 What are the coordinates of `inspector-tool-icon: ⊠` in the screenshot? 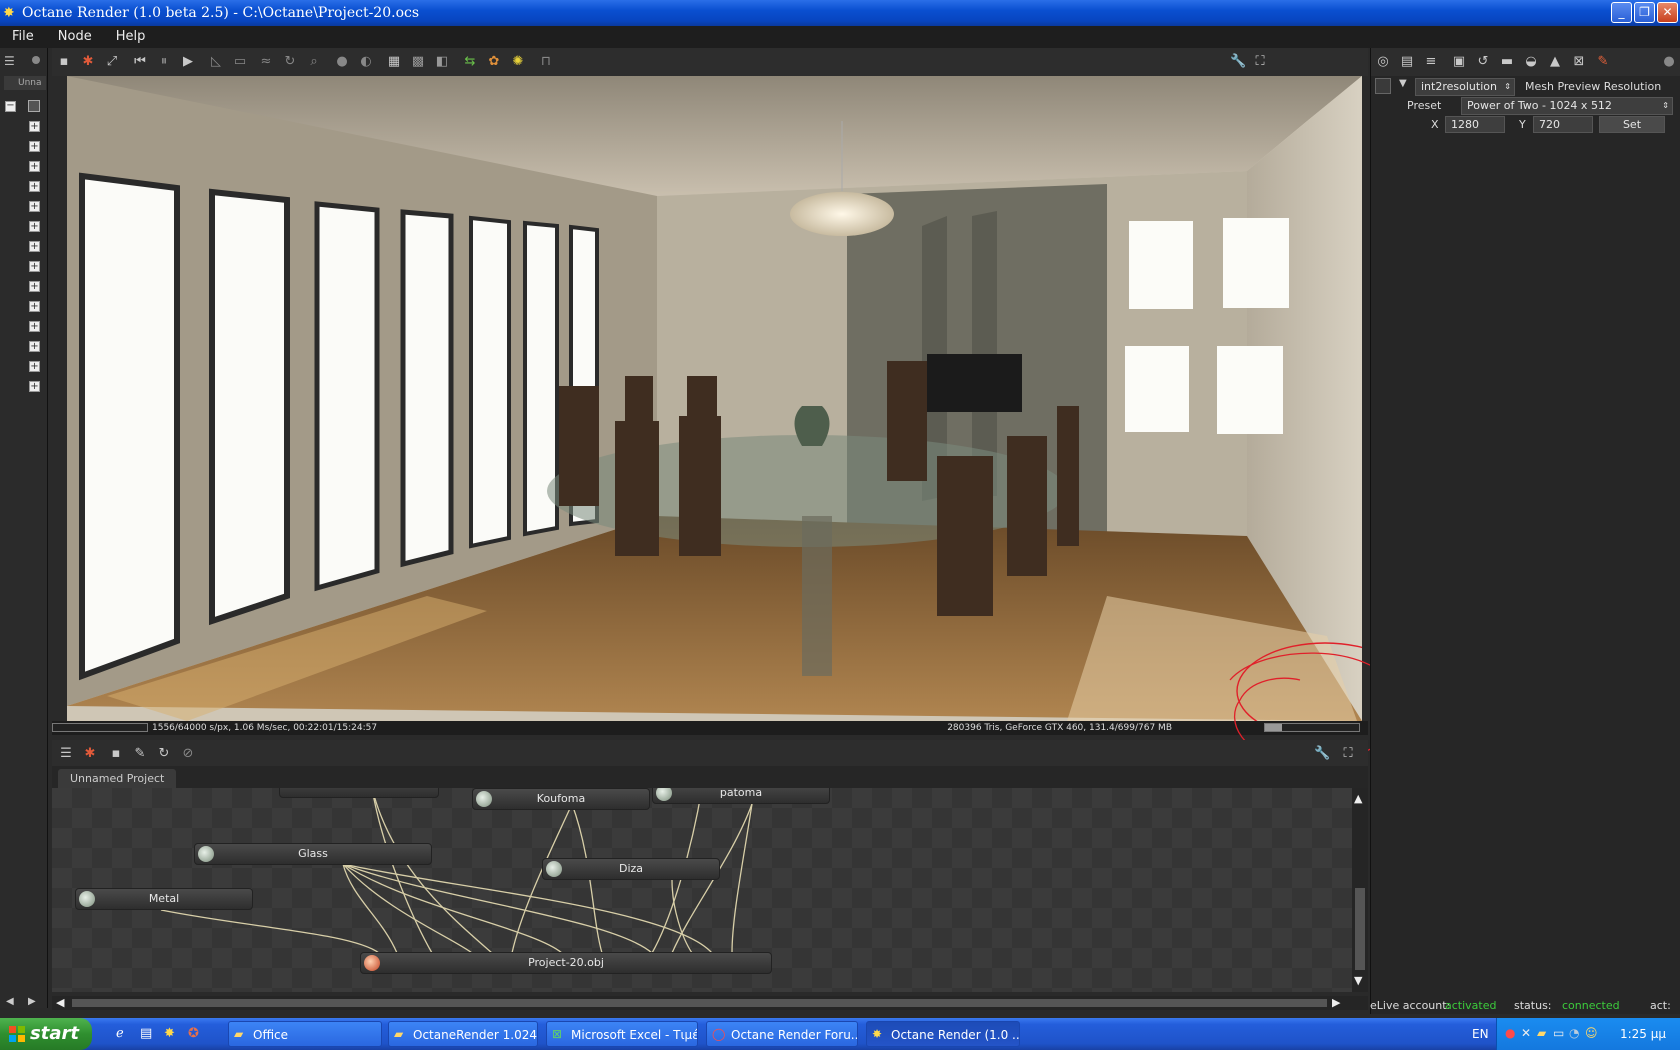 It's located at (1579, 62).